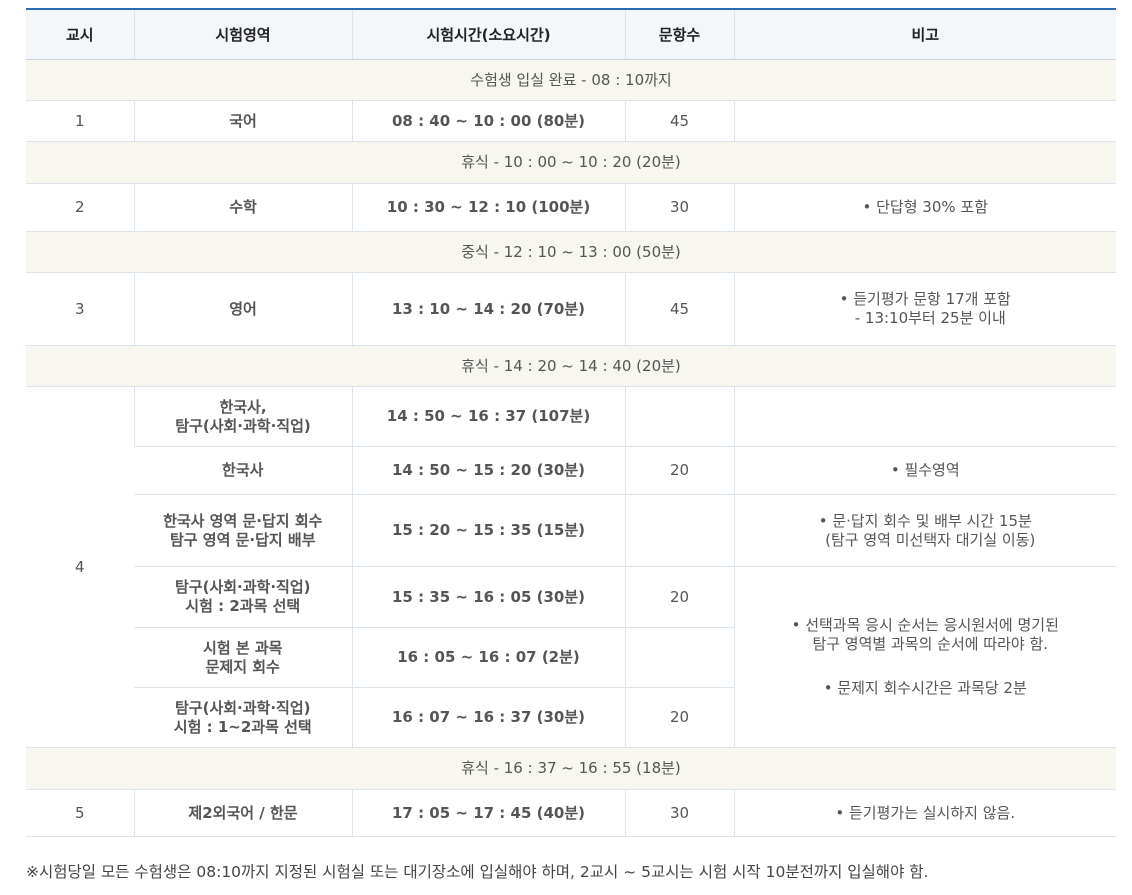 Image resolution: width=1132 pixels, height=895 pixels. I want to click on time-cell: 10 : 30 ~ 12 : 10 (100분), so click(488, 207).